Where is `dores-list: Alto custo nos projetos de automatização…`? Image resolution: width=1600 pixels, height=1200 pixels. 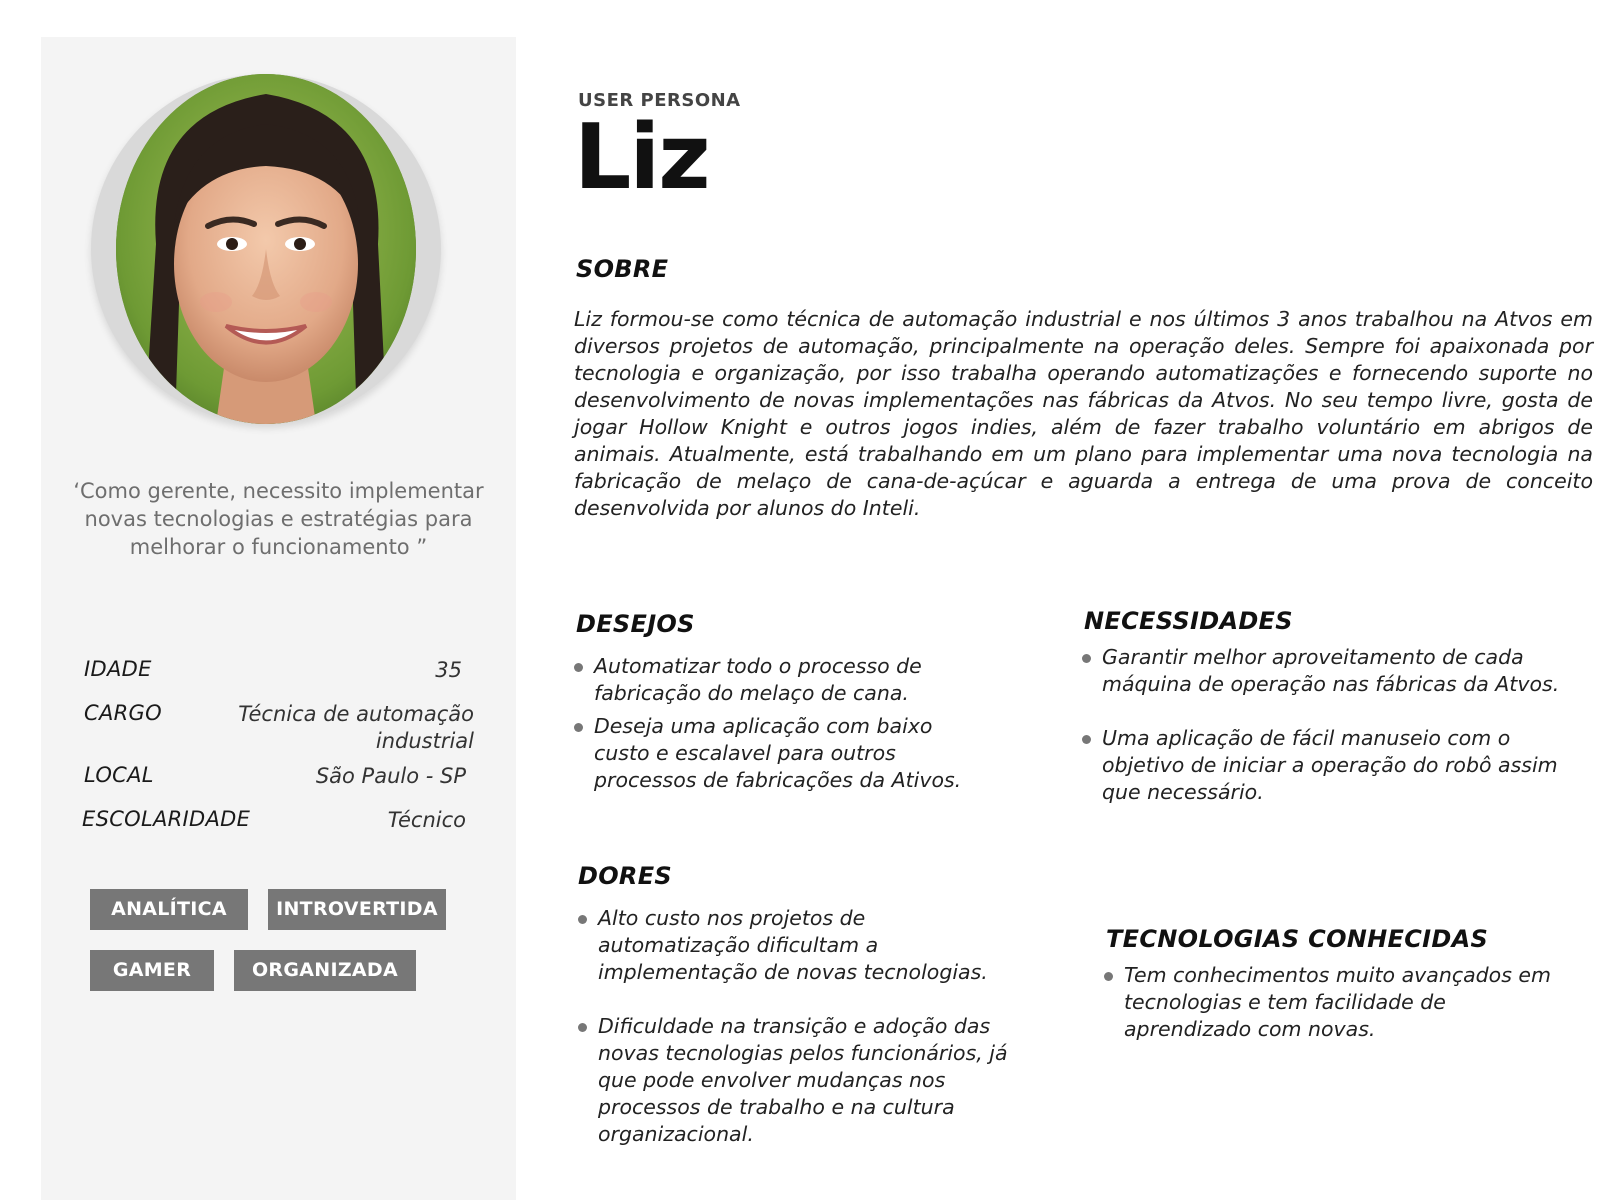 dores-list: Alto custo nos projetos de automatização… is located at coordinates (798, 1026).